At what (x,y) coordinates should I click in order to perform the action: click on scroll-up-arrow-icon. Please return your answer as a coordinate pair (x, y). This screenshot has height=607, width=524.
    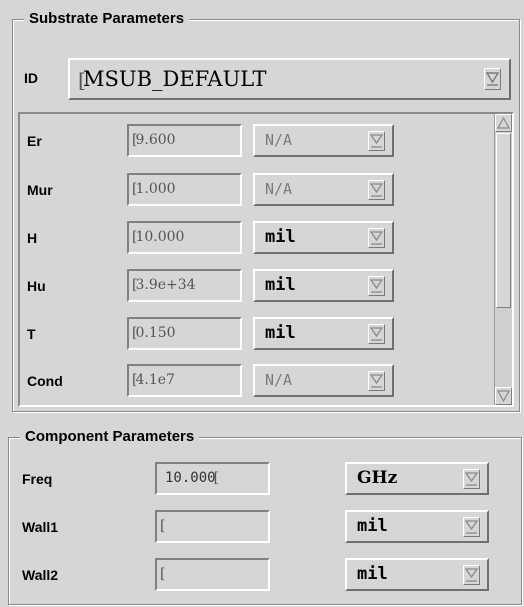
    Looking at the image, I should click on (503, 123).